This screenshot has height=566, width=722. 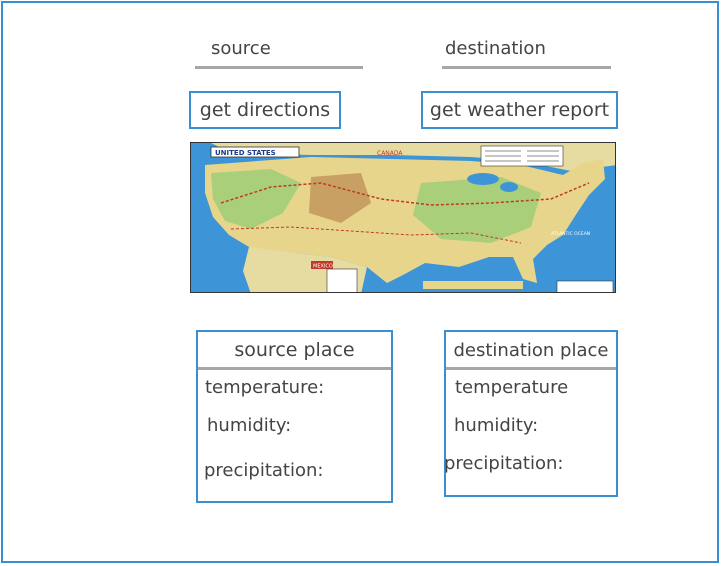 What do you see at coordinates (496, 425) in the screenshot?
I see `destination-humidity-label: humidity:` at bounding box center [496, 425].